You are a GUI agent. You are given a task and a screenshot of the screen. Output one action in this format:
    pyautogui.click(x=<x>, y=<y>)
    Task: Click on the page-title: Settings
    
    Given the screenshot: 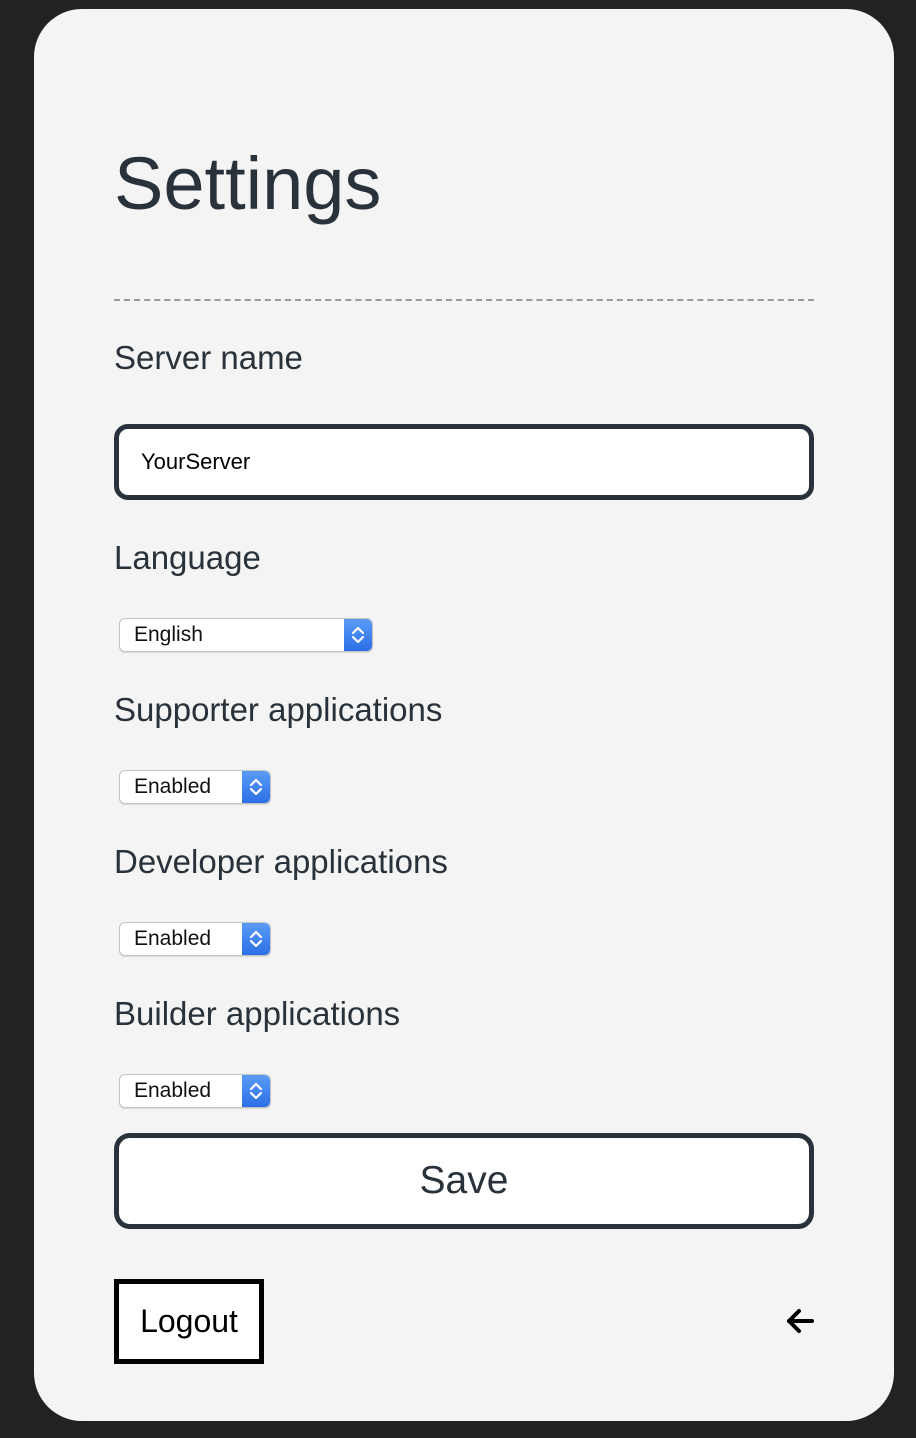 What is the action you would take?
    pyautogui.click(x=248, y=183)
    